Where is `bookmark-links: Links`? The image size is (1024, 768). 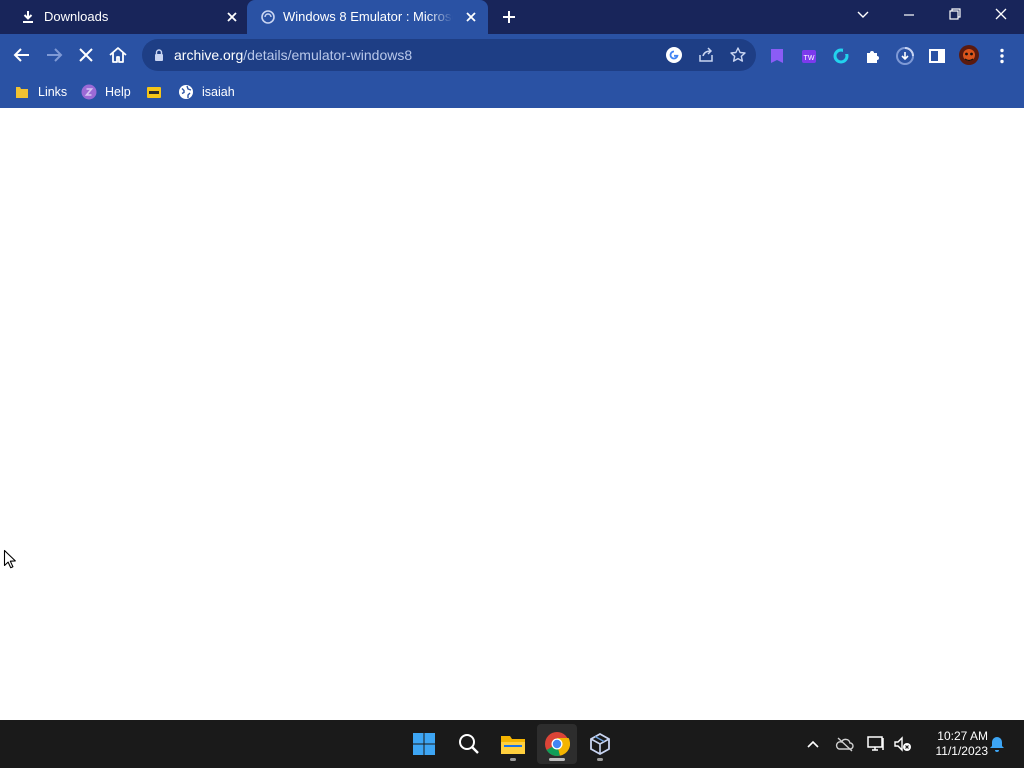 bookmark-links: Links is located at coordinates (40, 92).